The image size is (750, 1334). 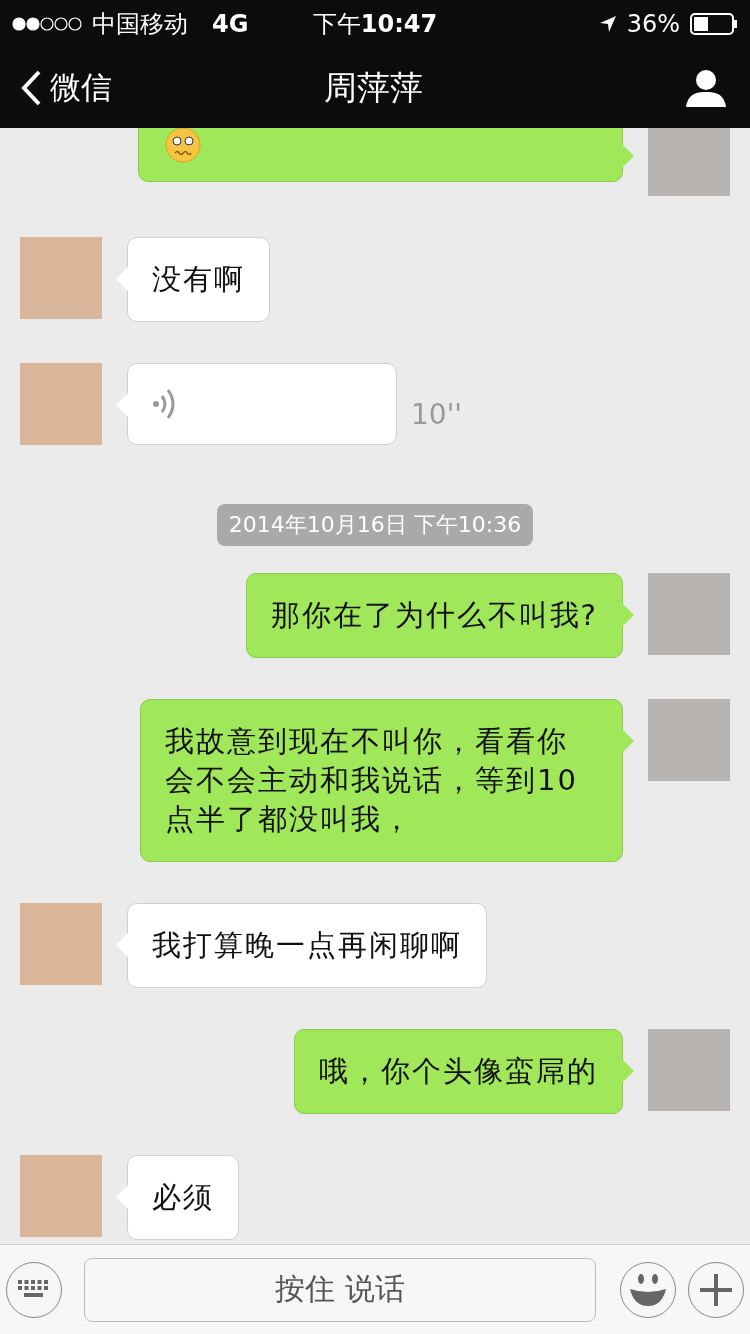 What do you see at coordinates (373, 87) in the screenshot?
I see `chat-title: 周萍萍` at bounding box center [373, 87].